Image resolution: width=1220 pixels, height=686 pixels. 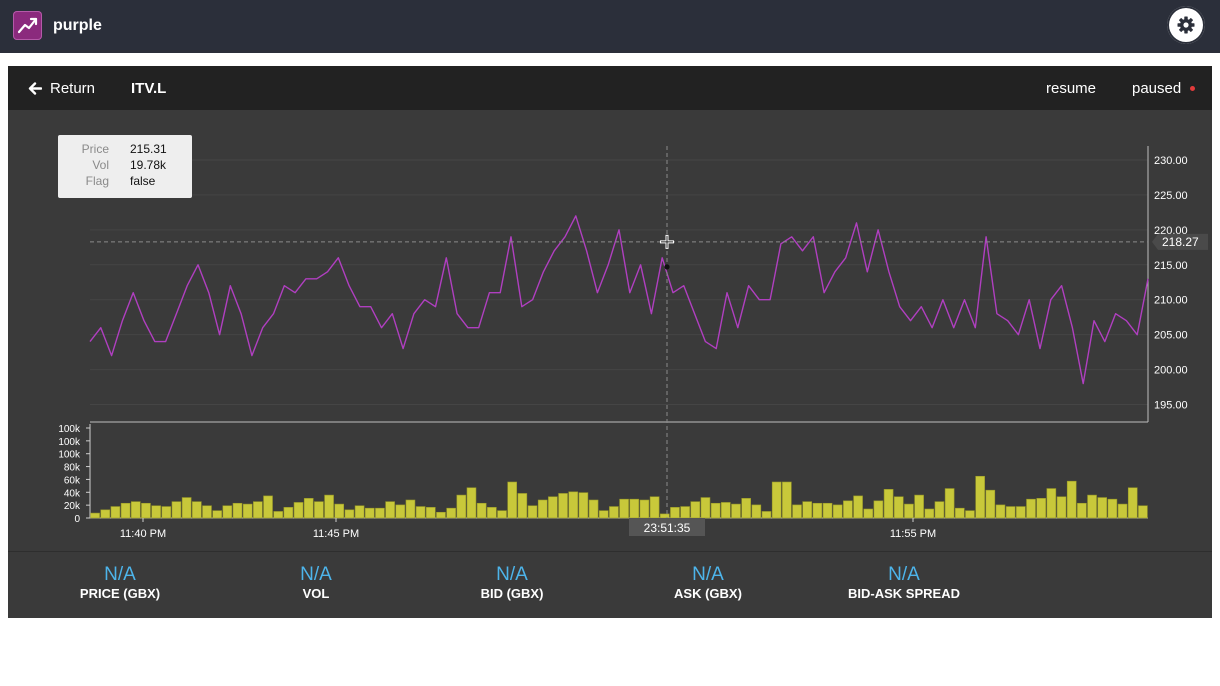 What do you see at coordinates (72, 506) in the screenshot?
I see `volume-tick-label: 20k` at bounding box center [72, 506].